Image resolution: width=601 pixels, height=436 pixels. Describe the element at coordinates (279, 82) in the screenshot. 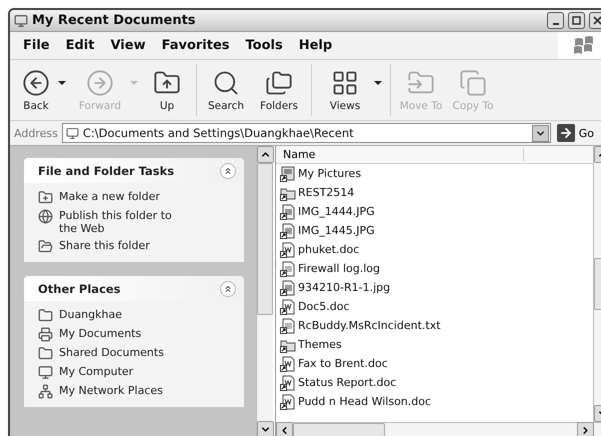

I see `folders-icon` at that location.